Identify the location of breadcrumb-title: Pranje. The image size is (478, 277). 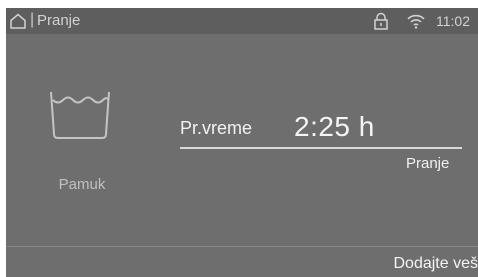
(59, 20).